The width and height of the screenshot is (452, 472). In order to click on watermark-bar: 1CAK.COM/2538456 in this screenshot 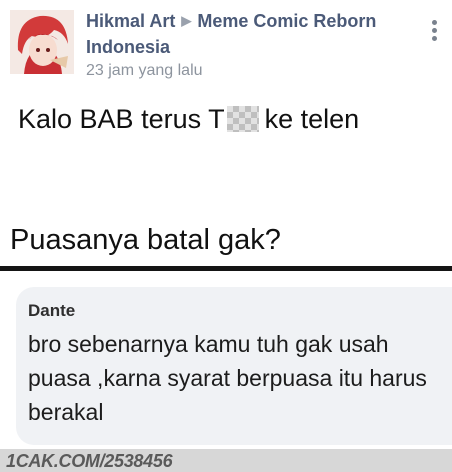, I will do `click(226, 460)`.